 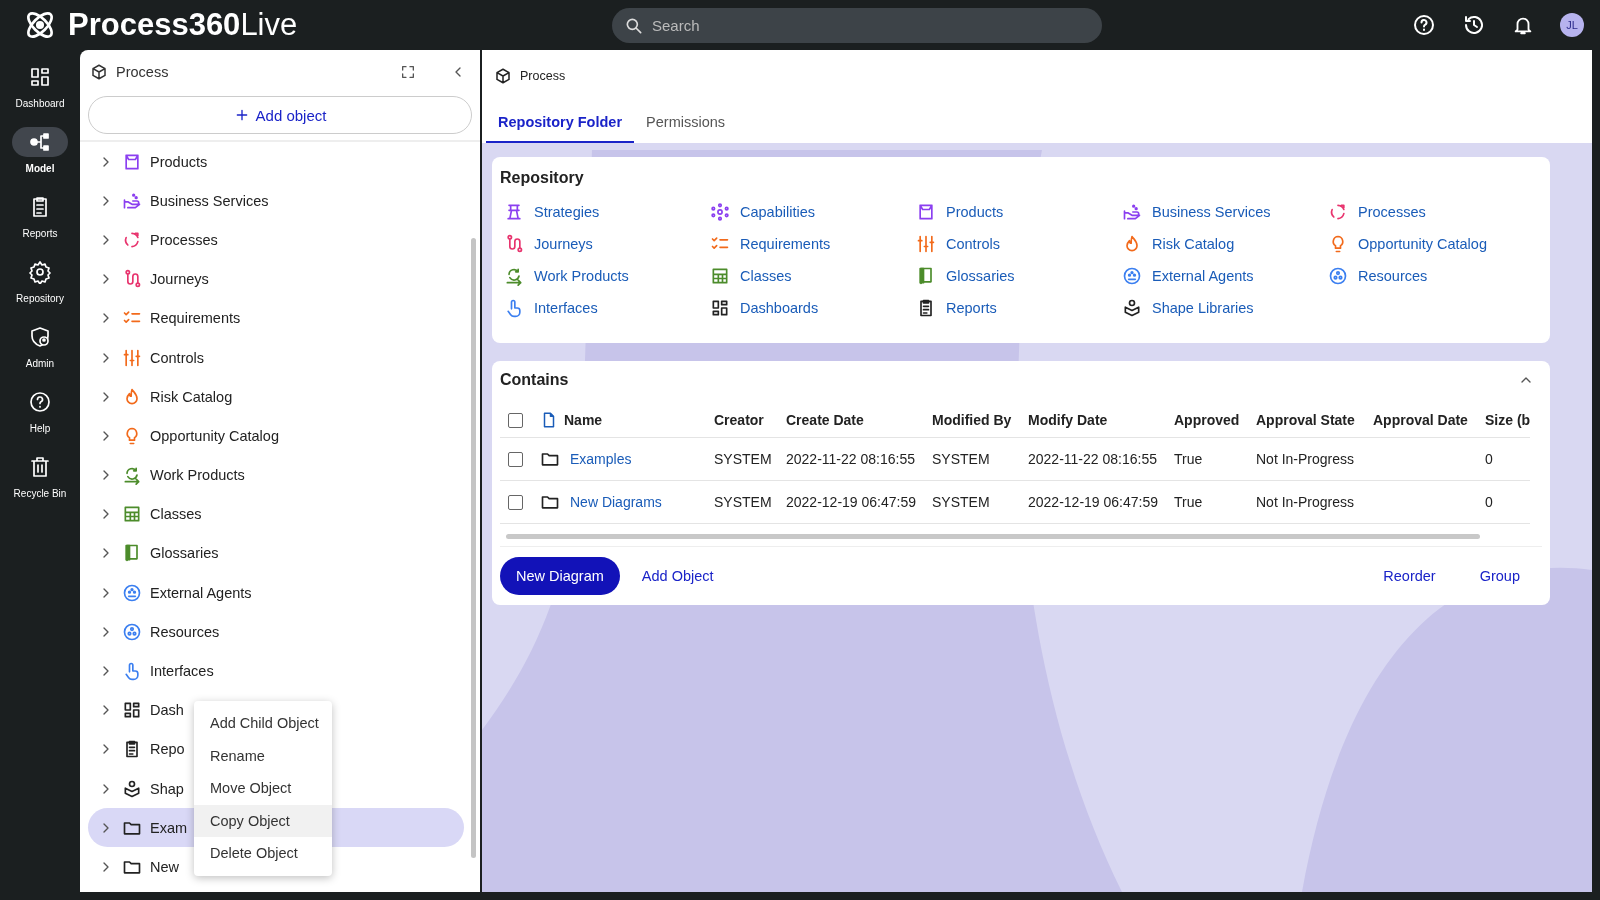 What do you see at coordinates (1572, 25) in the screenshot?
I see `user-avatar: JL` at bounding box center [1572, 25].